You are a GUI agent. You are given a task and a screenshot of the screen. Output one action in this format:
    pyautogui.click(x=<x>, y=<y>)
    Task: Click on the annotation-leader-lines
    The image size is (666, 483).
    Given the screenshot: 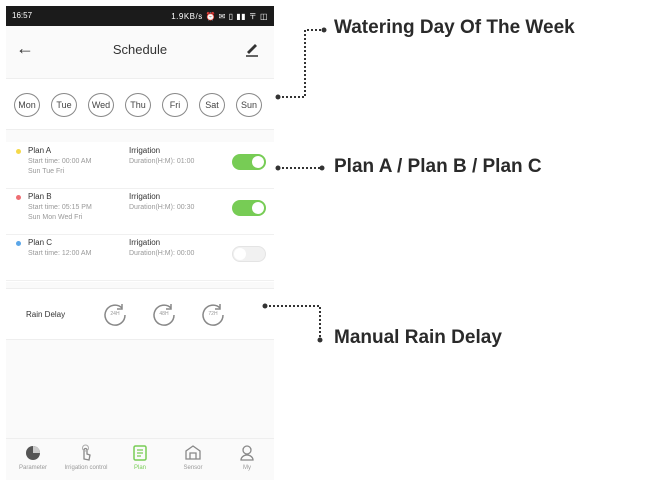 What is the action you would take?
    pyautogui.click(x=294, y=185)
    